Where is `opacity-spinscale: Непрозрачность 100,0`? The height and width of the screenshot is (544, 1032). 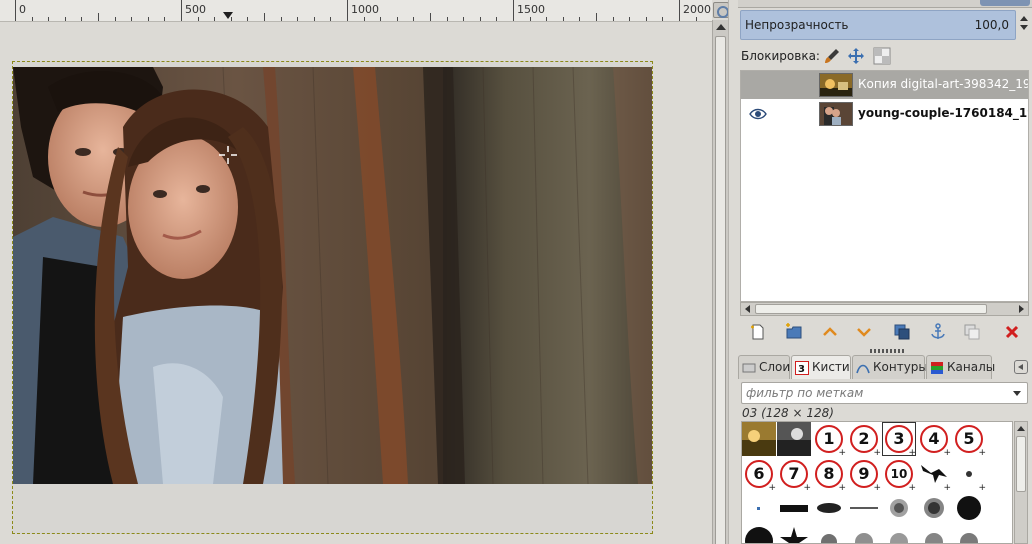
opacity-spinscale: Непрозрачность 100,0 is located at coordinates (878, 25).